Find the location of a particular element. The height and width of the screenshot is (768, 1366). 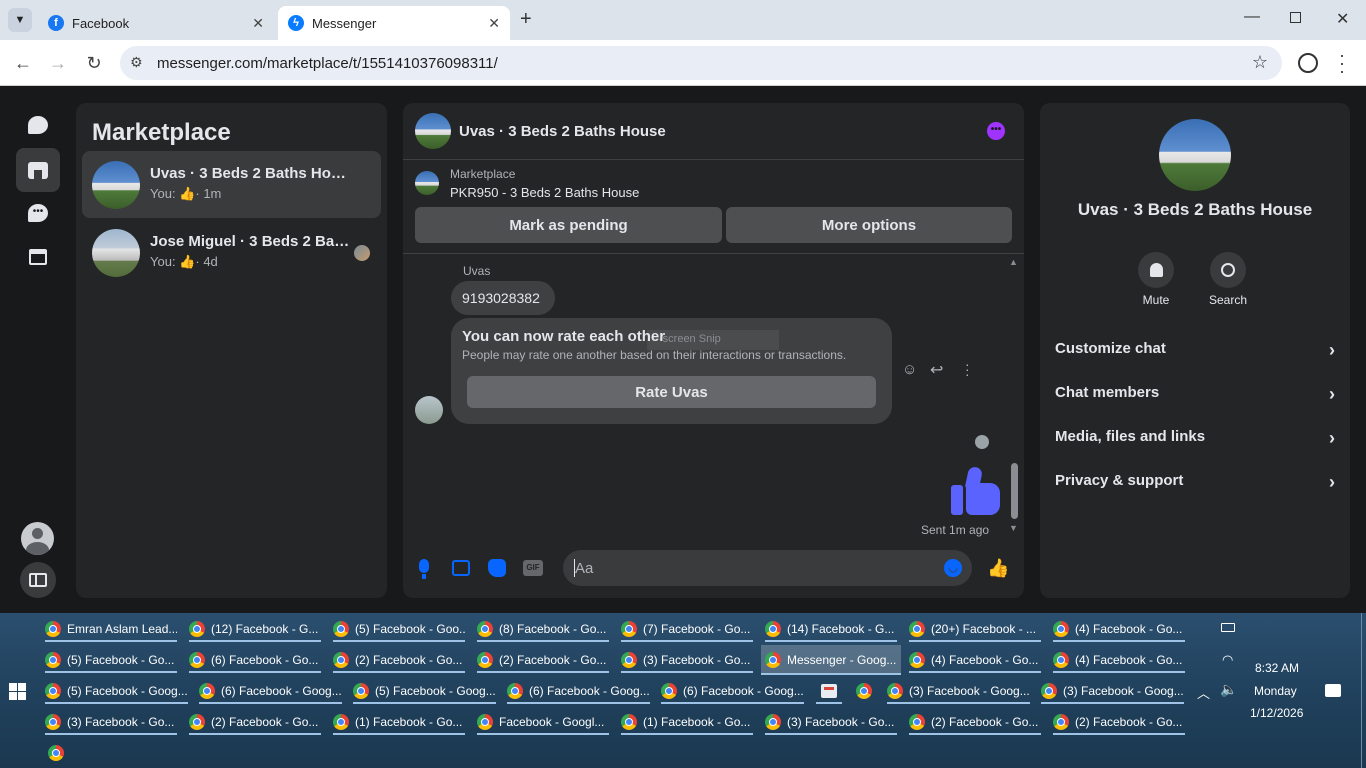

forward-arrow-icon: → is located at coordinates (58, 63).